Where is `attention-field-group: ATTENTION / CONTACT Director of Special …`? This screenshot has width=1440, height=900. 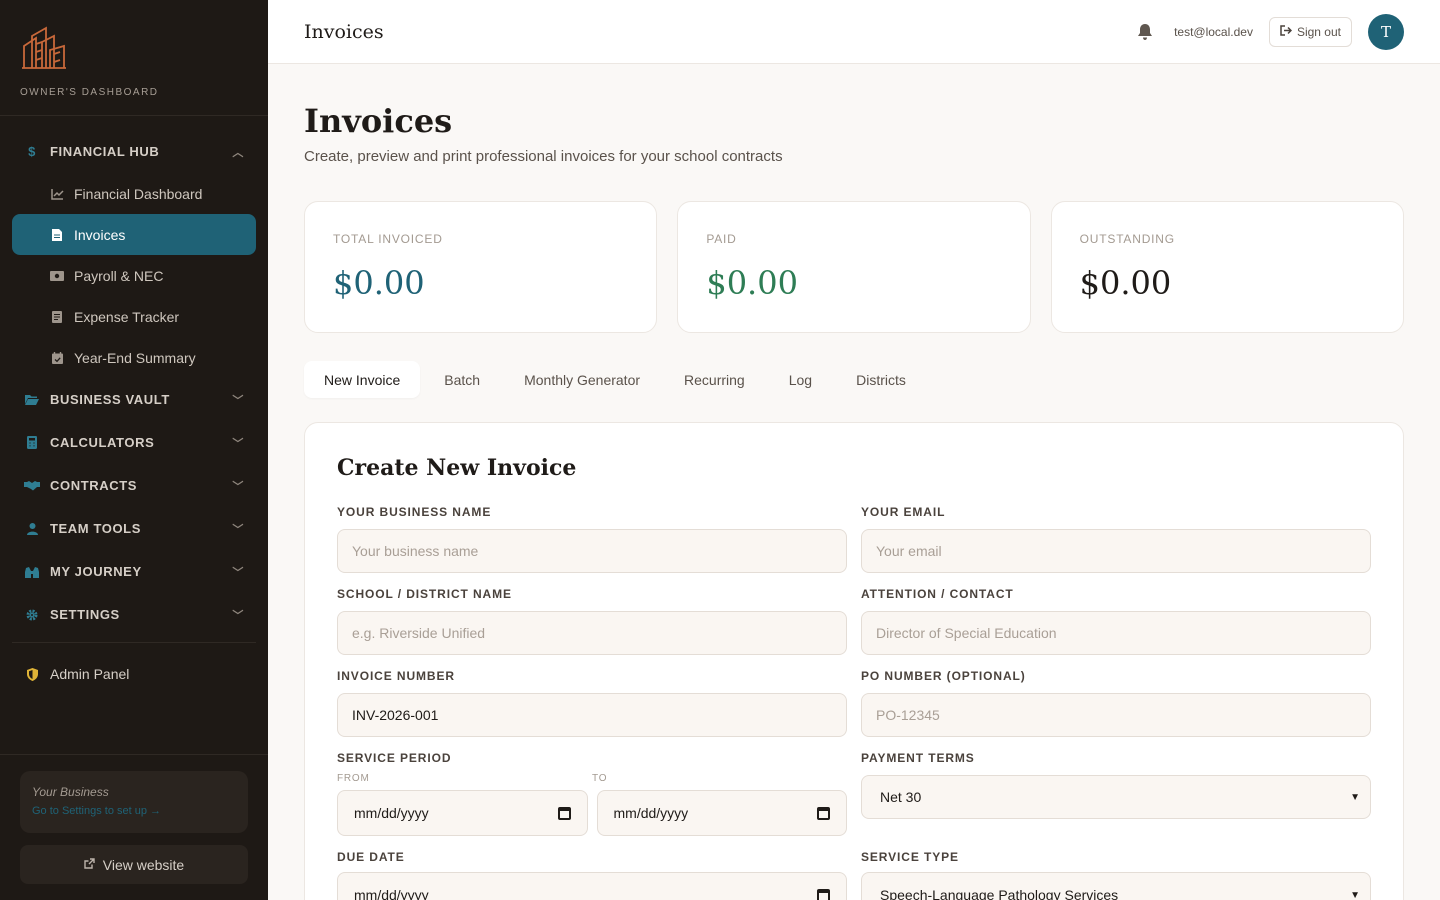
attention-field-group: ATTENTION / CONTACT Director of Special … is located at coordinates (1116, 621).